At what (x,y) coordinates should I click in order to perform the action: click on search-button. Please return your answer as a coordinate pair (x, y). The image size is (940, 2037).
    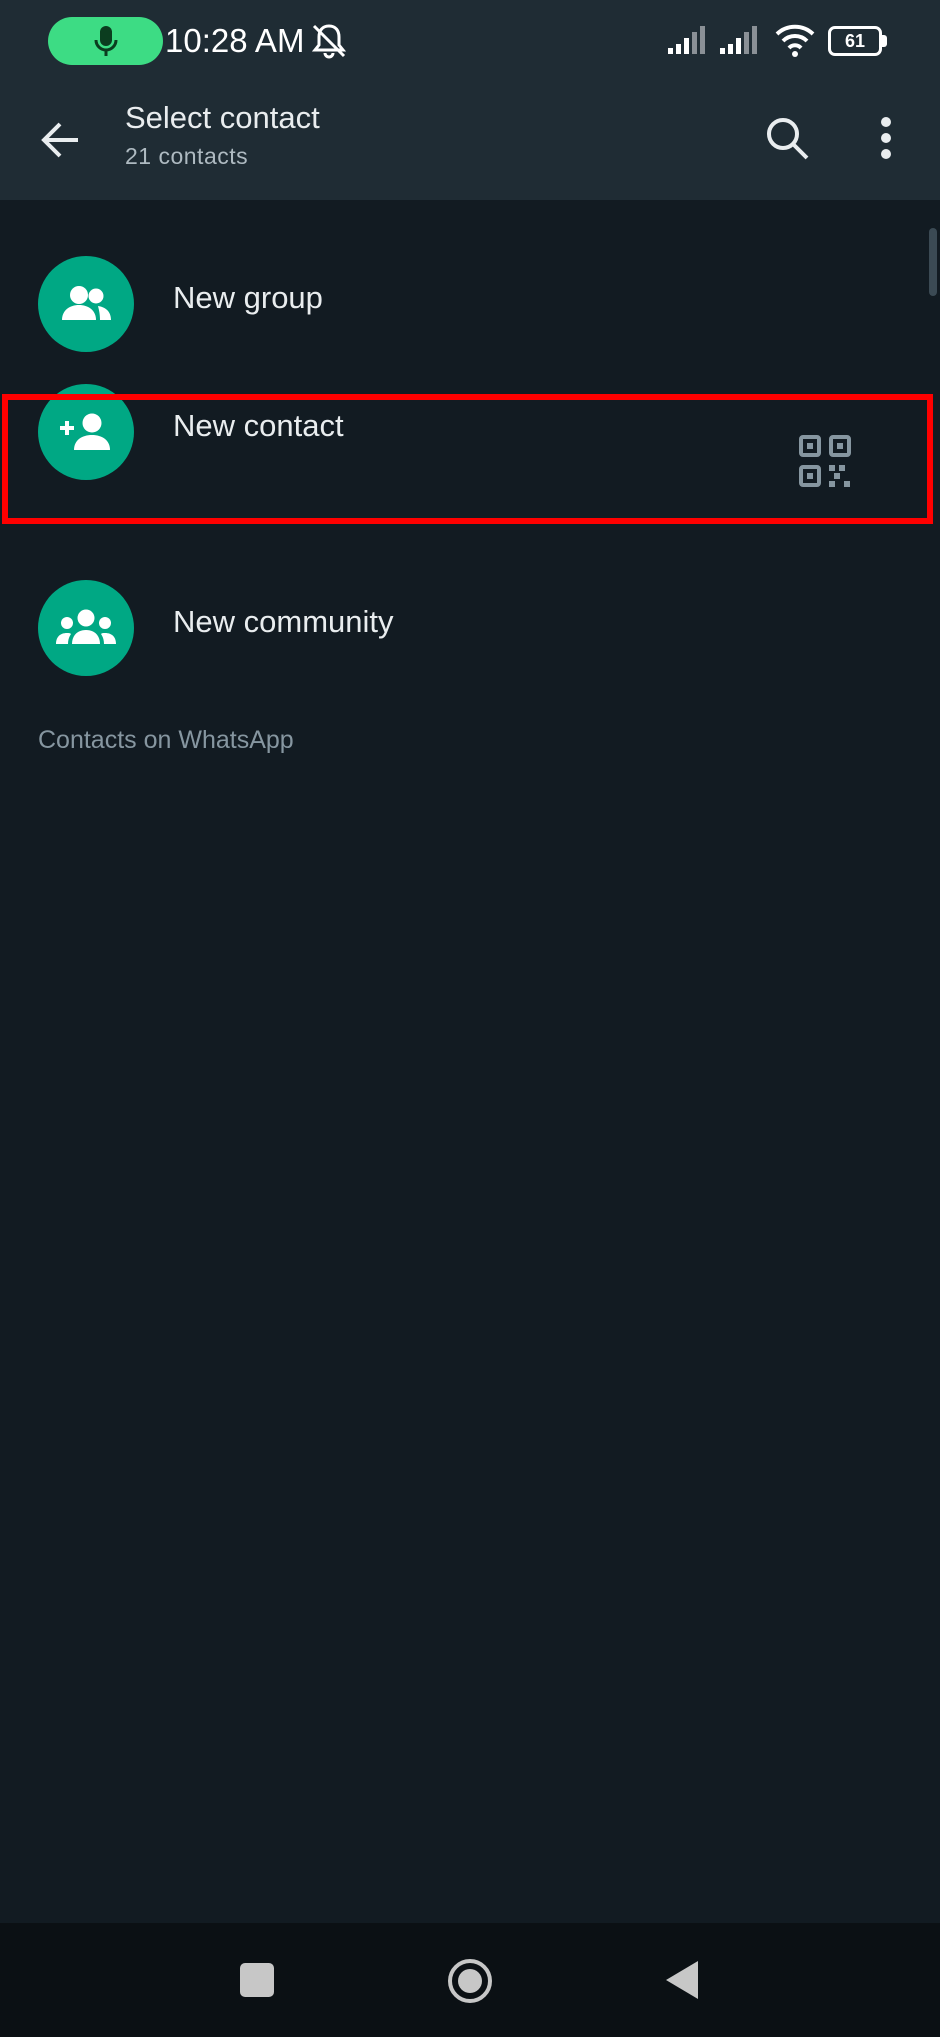
    Looking at the image, I should click on (787, 138).